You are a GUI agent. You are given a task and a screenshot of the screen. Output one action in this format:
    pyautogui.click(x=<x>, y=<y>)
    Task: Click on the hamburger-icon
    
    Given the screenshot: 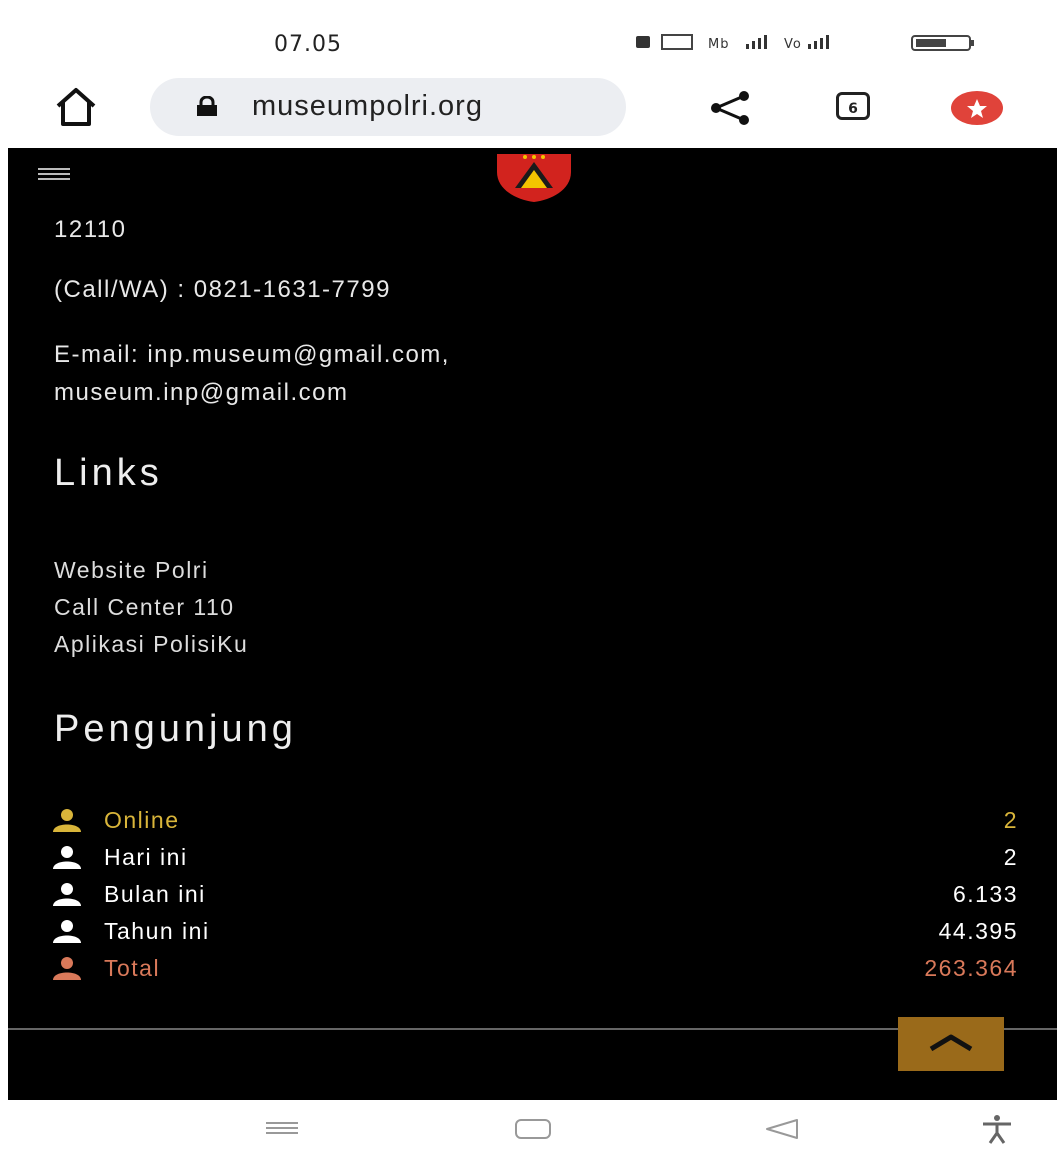 What is the action you would take?
    pyautogui.click(x=54, y=175)
    